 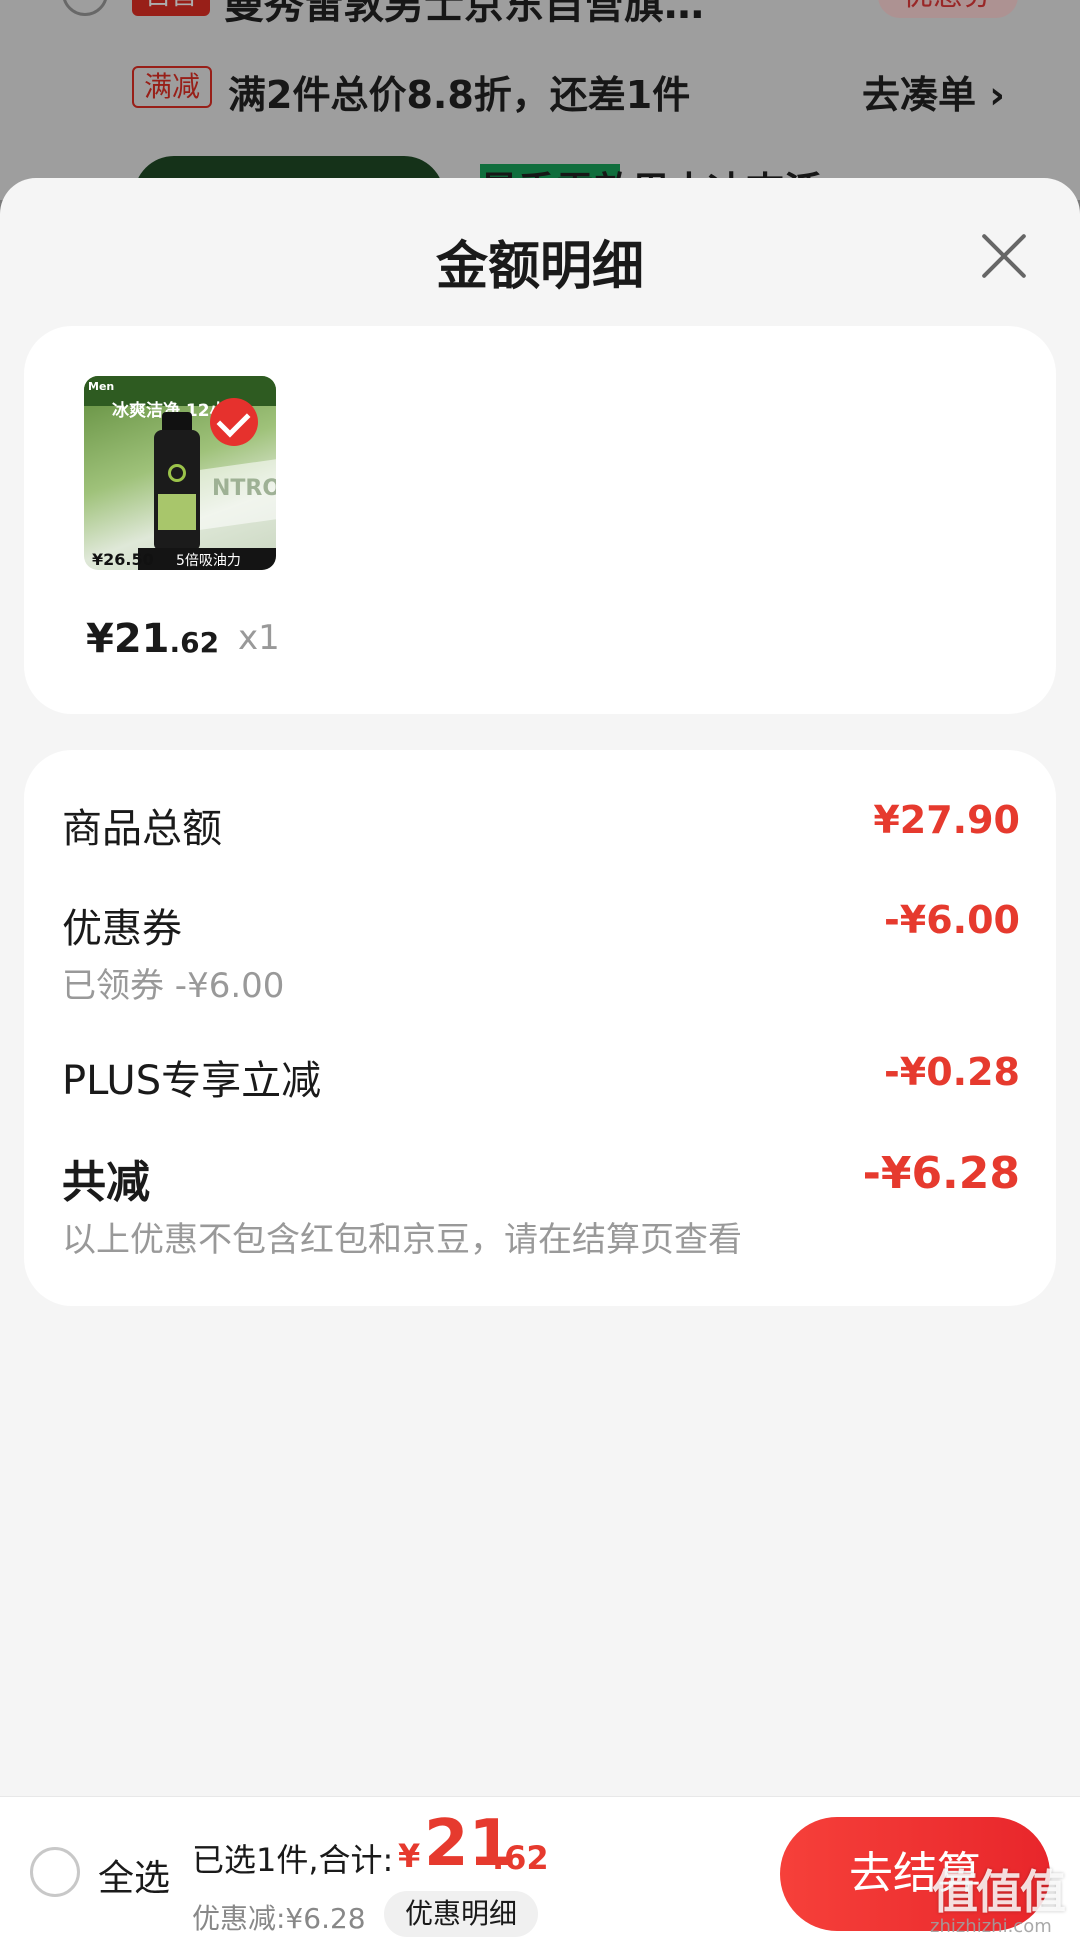 What do you see at coordinates (1004, 256) in the screenshot?
I see `close-icon` at bounding box center [1004, 256].